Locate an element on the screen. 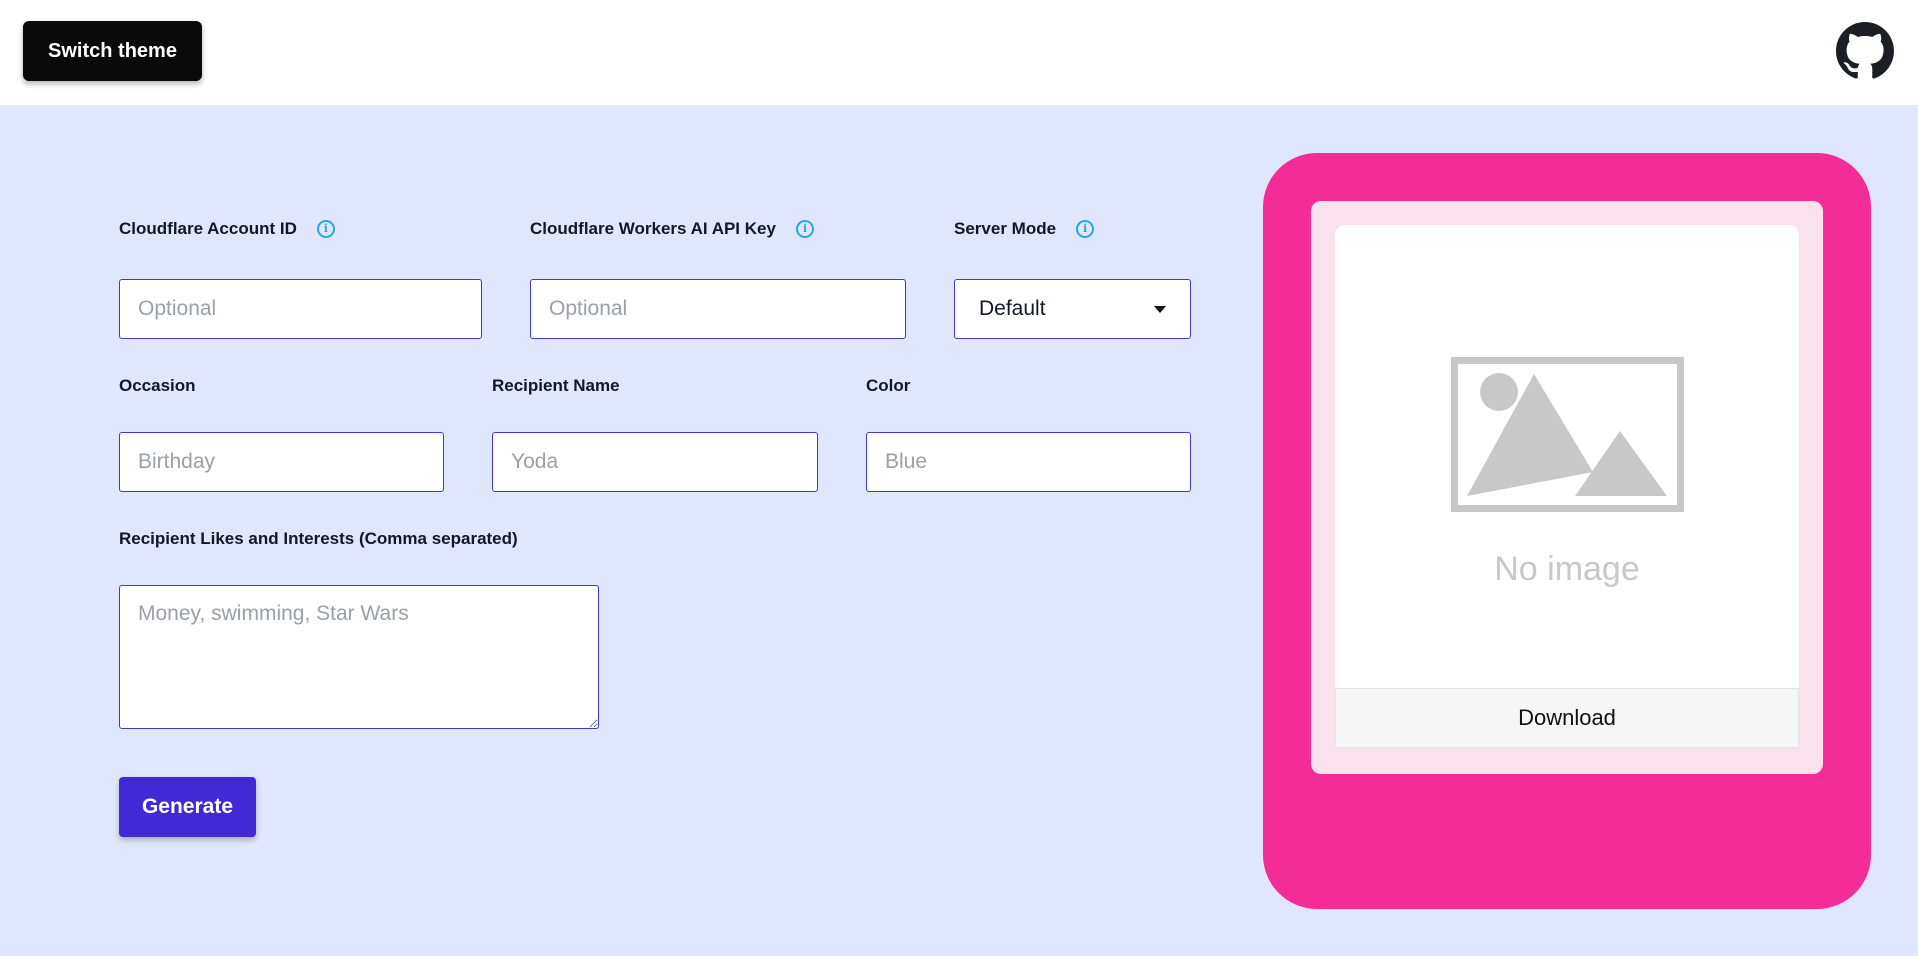 The image size is (1918, 979). server-mode-label-text: Server Mode is located at coordinates (1005, 228).